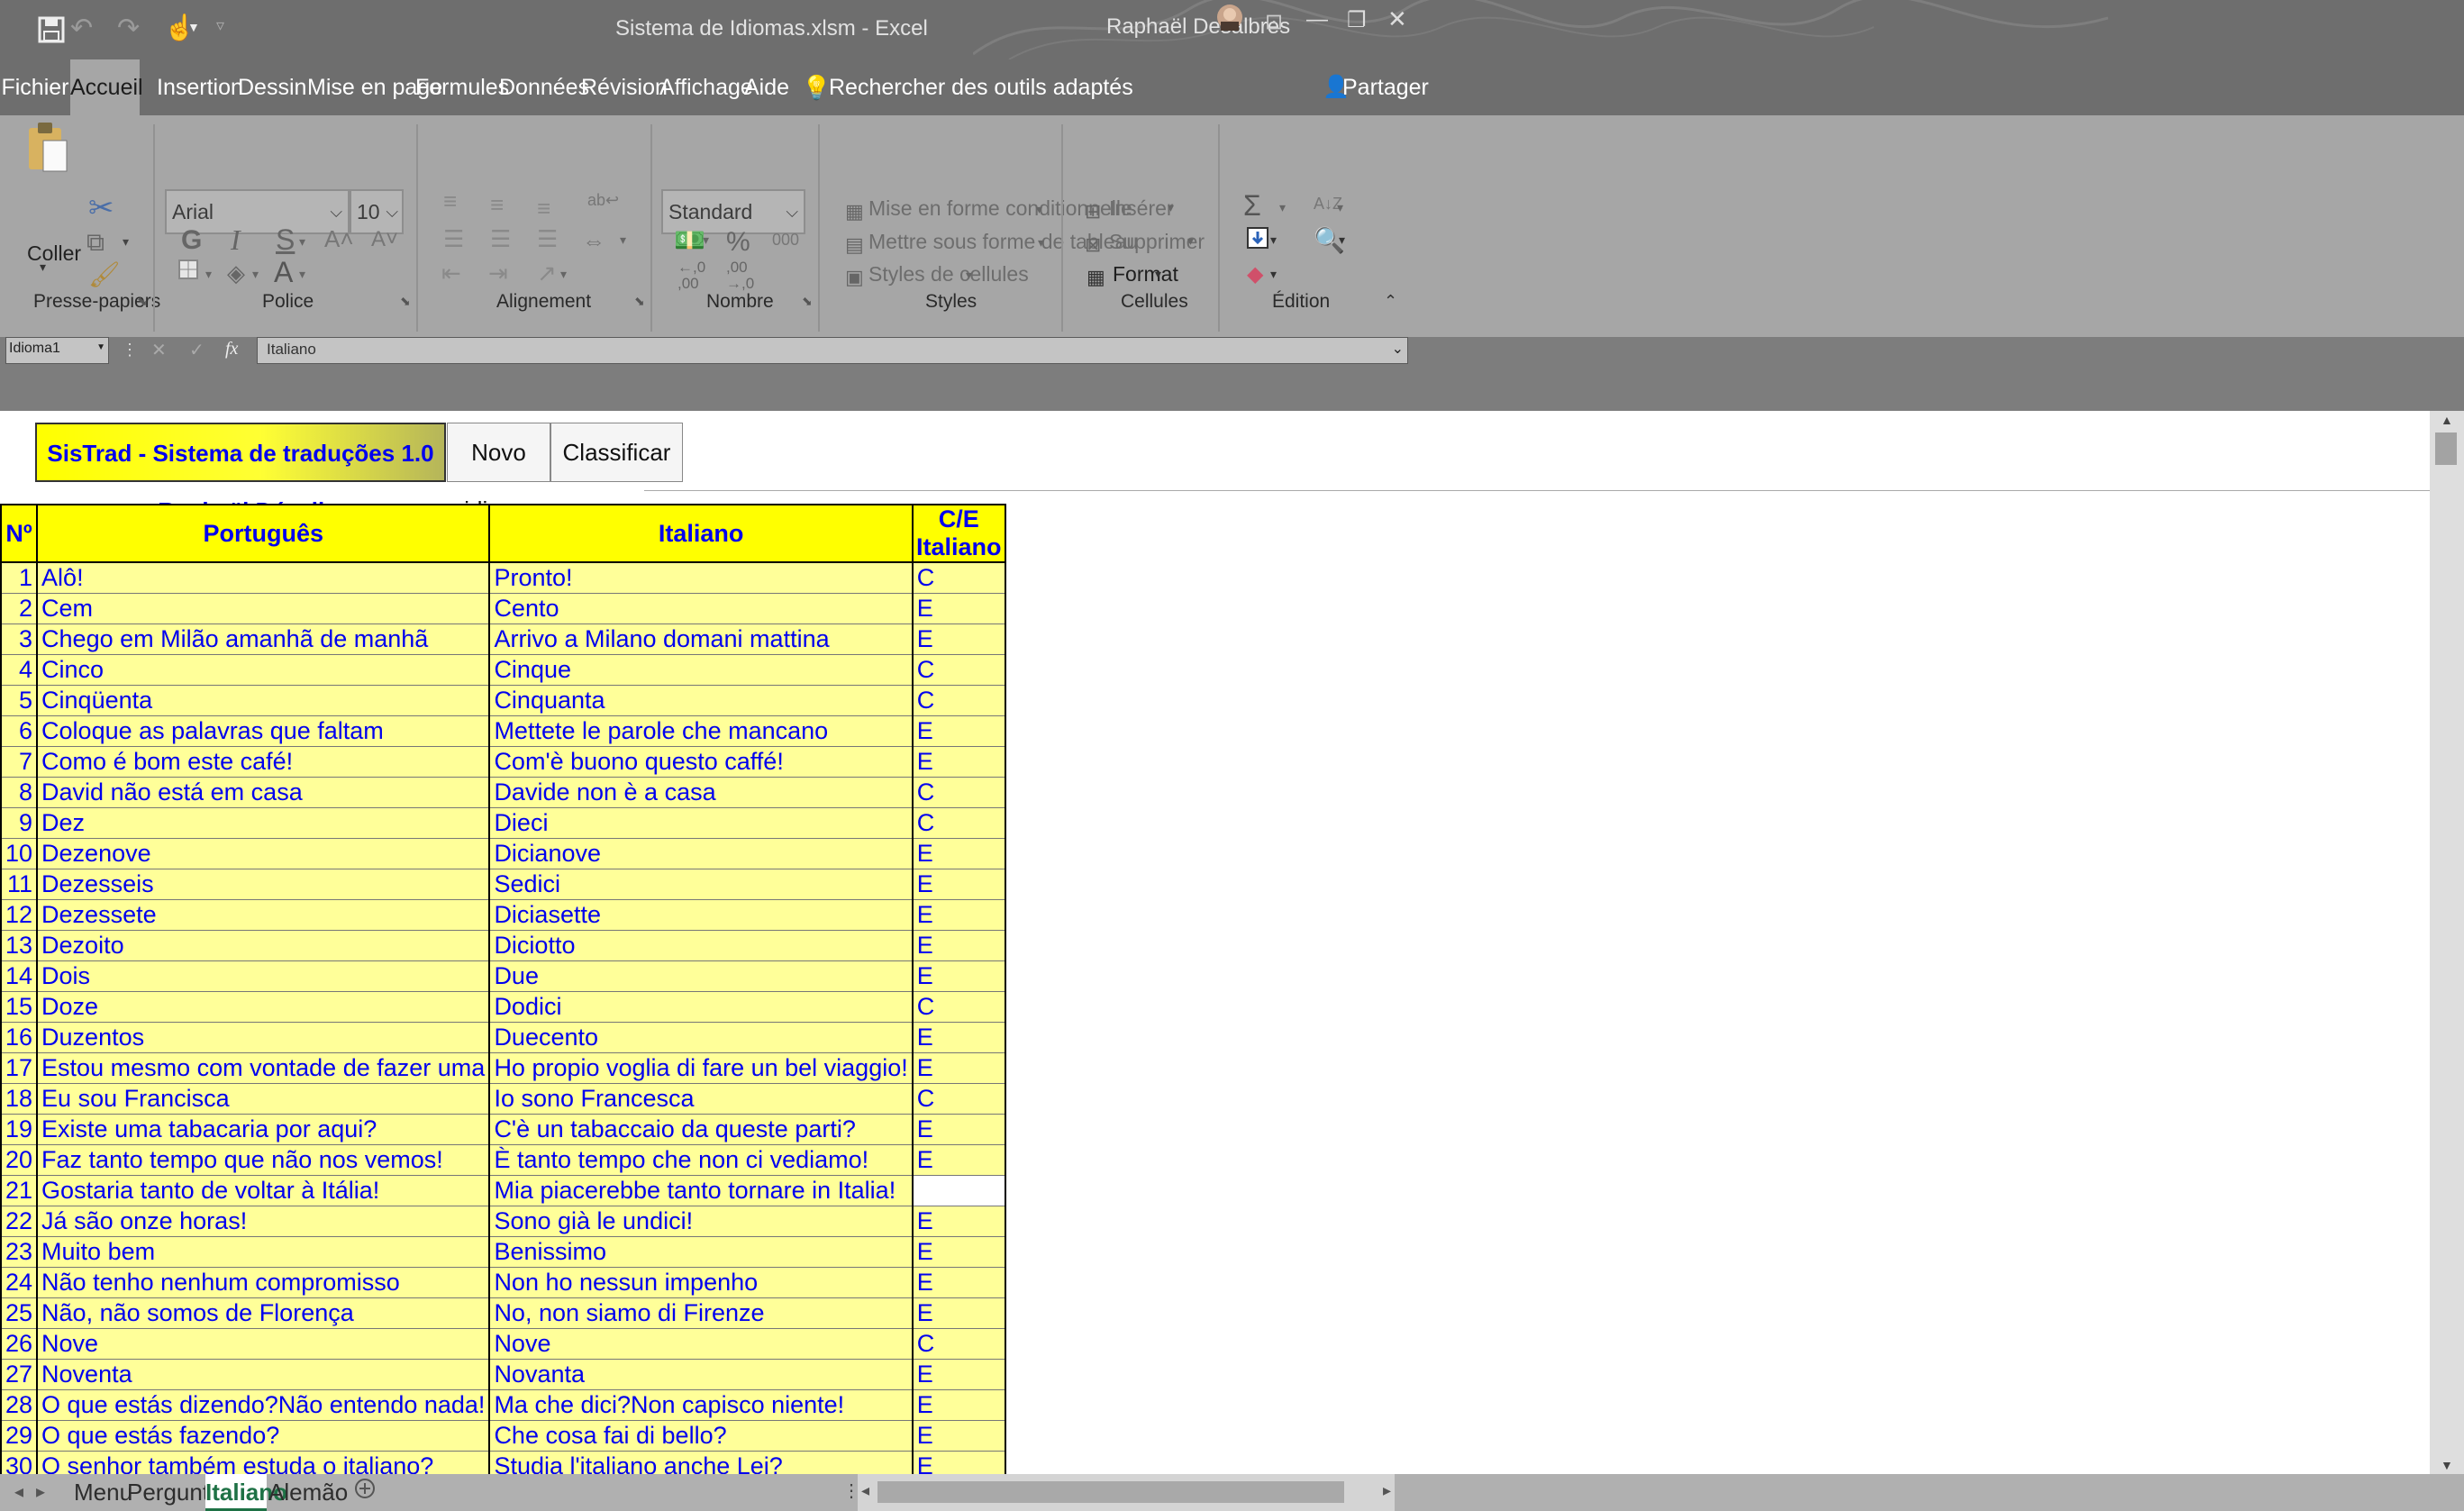 The height and width of the screenshot is (1511, 2464). I want to click on sheet-tab-perguntas: Perguntas, so click(180, 1493).